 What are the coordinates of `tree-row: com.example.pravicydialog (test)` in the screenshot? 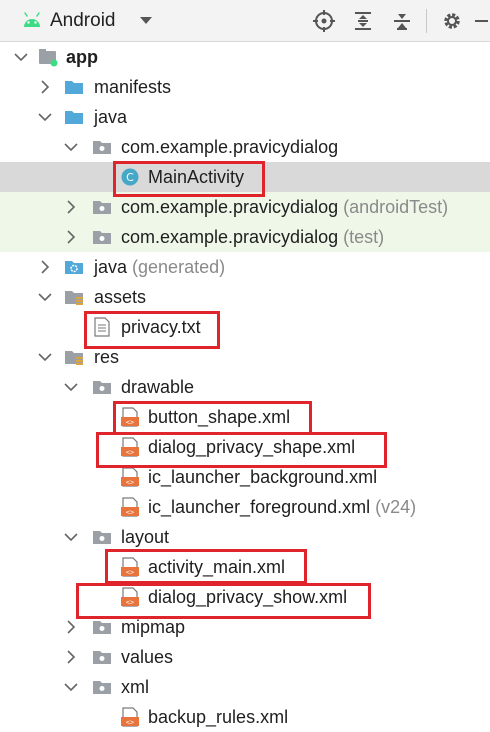 It's located at (245, 237).